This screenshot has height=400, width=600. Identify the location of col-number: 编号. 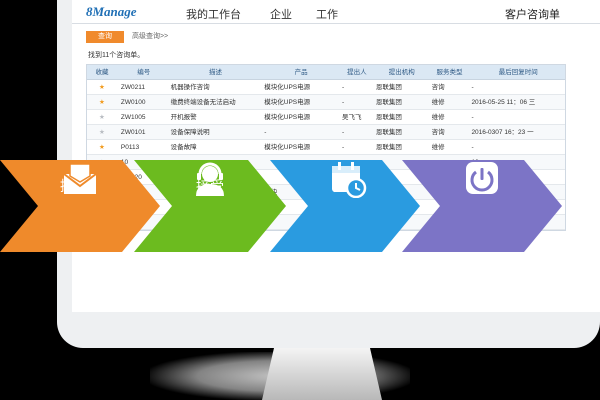
(142, 72).